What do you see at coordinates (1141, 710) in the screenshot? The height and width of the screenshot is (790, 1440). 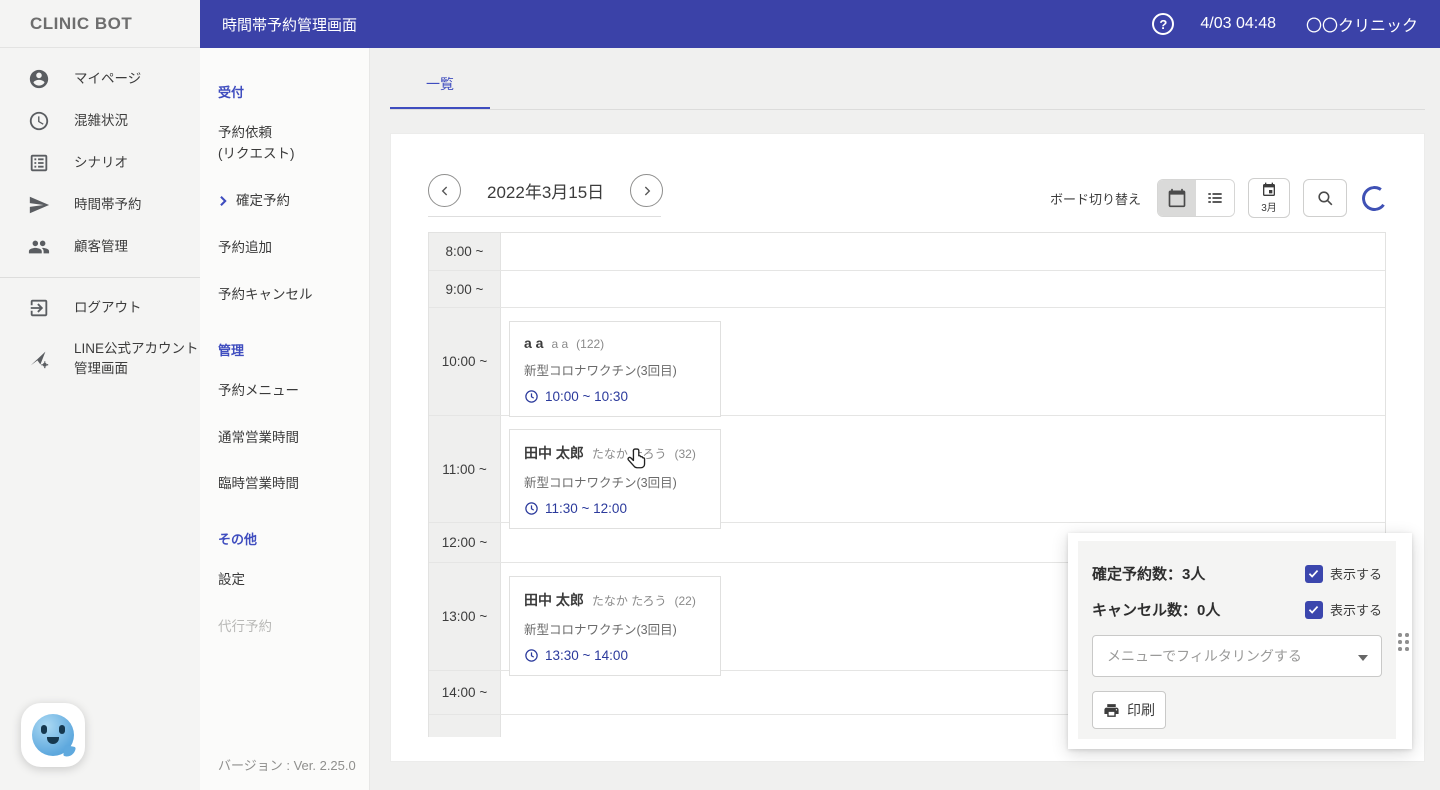 I see `print-button-label: 印刷` at bounding box center [1141, 710].